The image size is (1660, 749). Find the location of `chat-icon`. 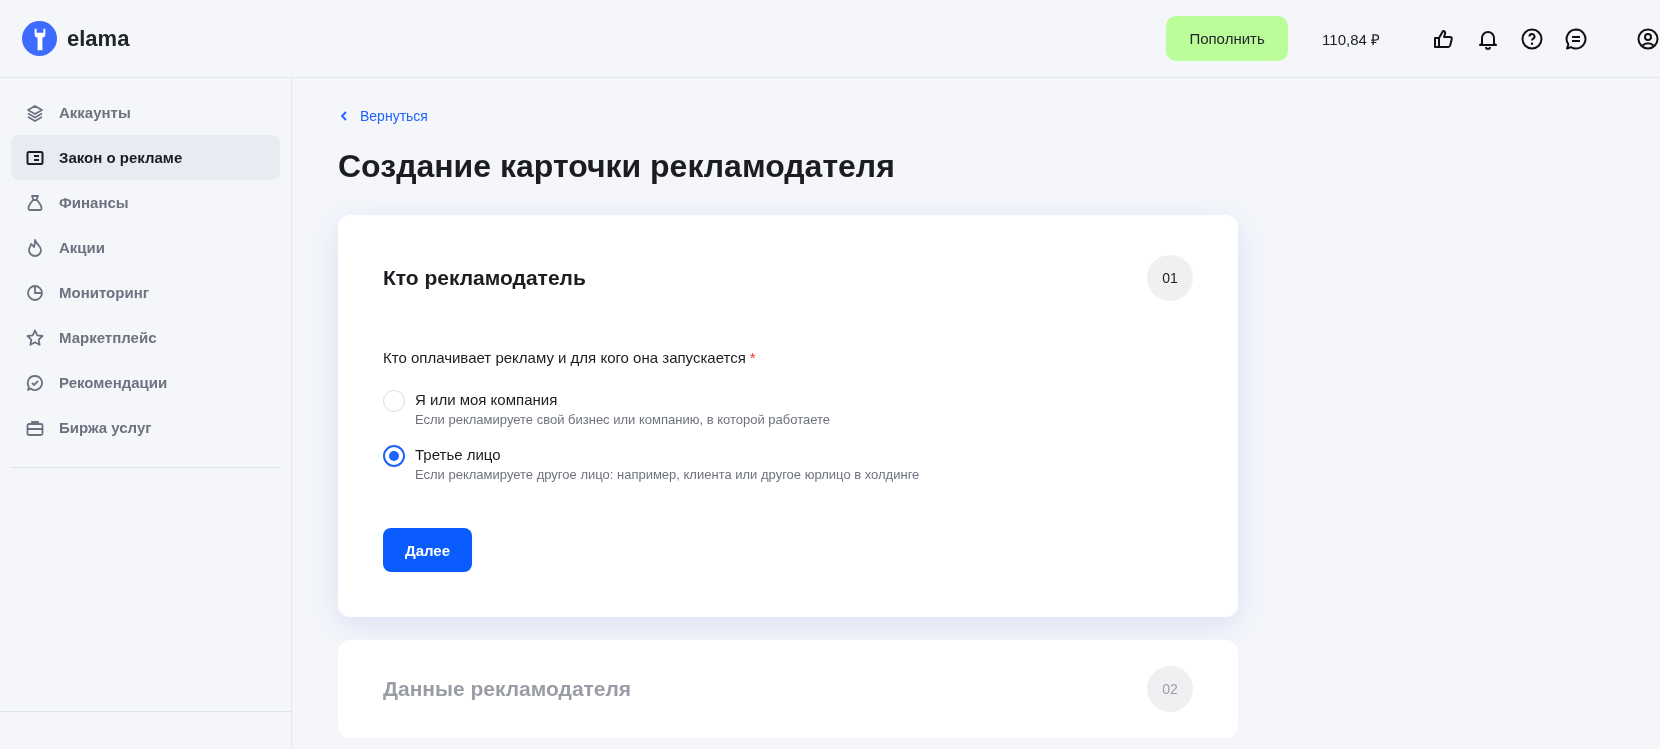

chat-icon is located at coordinates (1576, 38).